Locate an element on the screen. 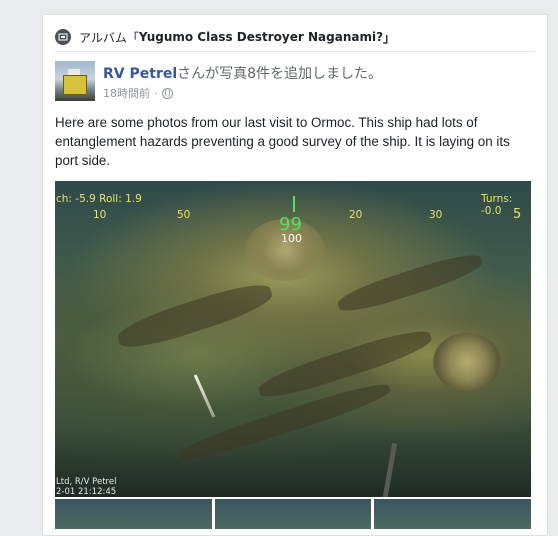 Image resolution: width=558 pixels, height=536 pixels. rov-arm is located at coordinates (389, 470).